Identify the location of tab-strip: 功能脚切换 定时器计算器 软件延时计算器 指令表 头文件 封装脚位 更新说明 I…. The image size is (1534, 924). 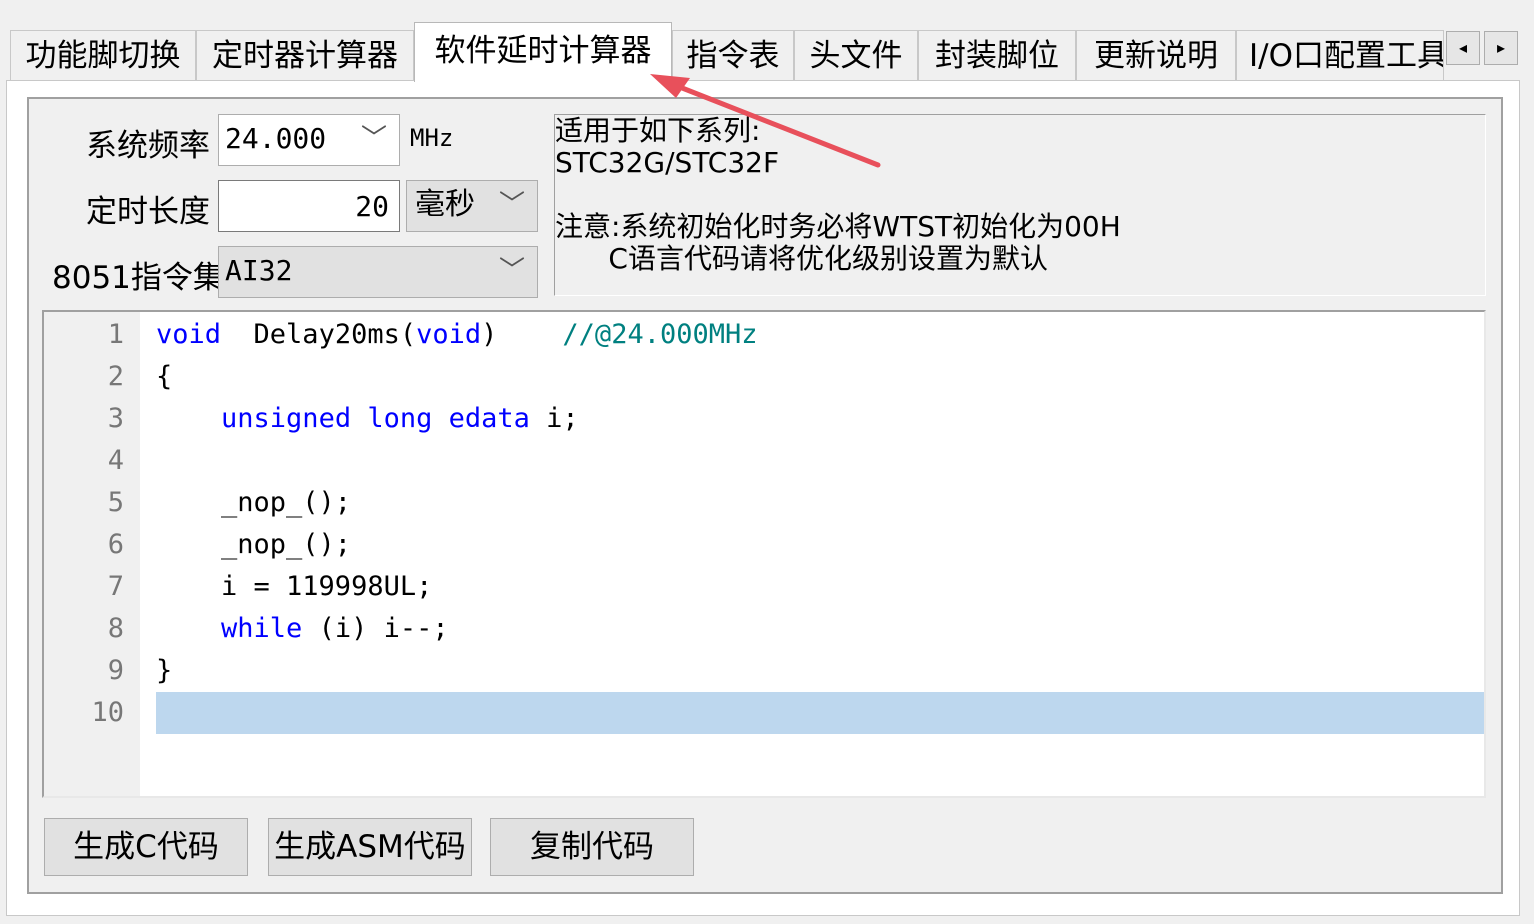
(767, 41).